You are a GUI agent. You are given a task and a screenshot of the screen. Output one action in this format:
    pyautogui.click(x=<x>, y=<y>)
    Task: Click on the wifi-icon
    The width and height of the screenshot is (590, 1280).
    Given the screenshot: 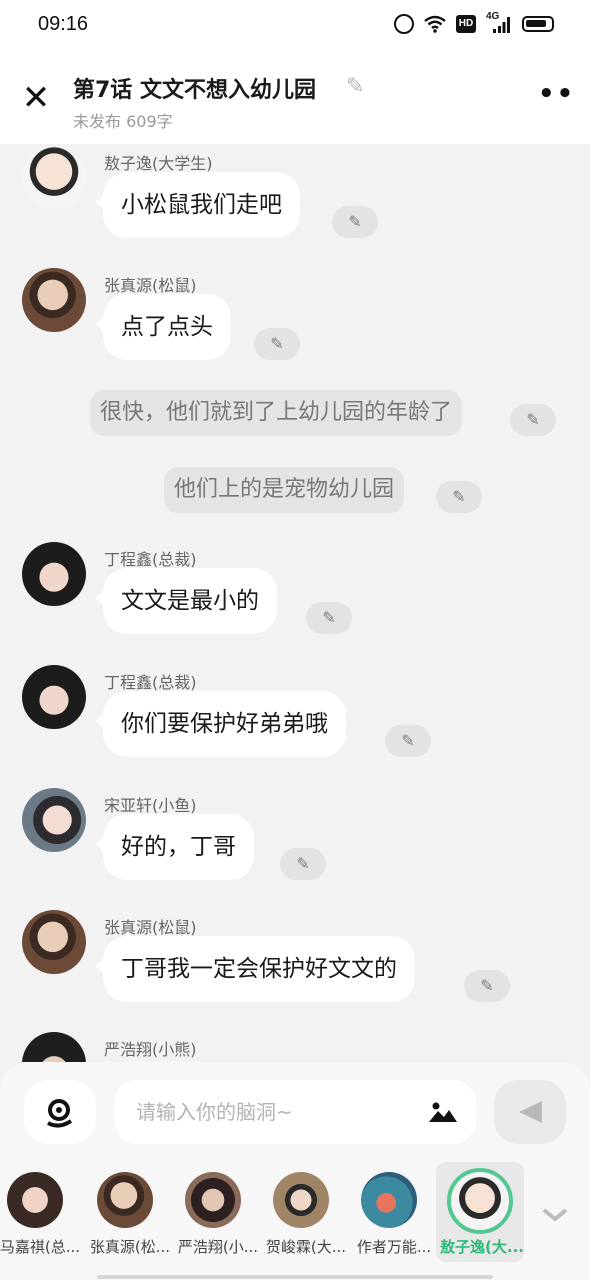 What is the action you would take?
    pyautogui.click(x=435, y=24)
    